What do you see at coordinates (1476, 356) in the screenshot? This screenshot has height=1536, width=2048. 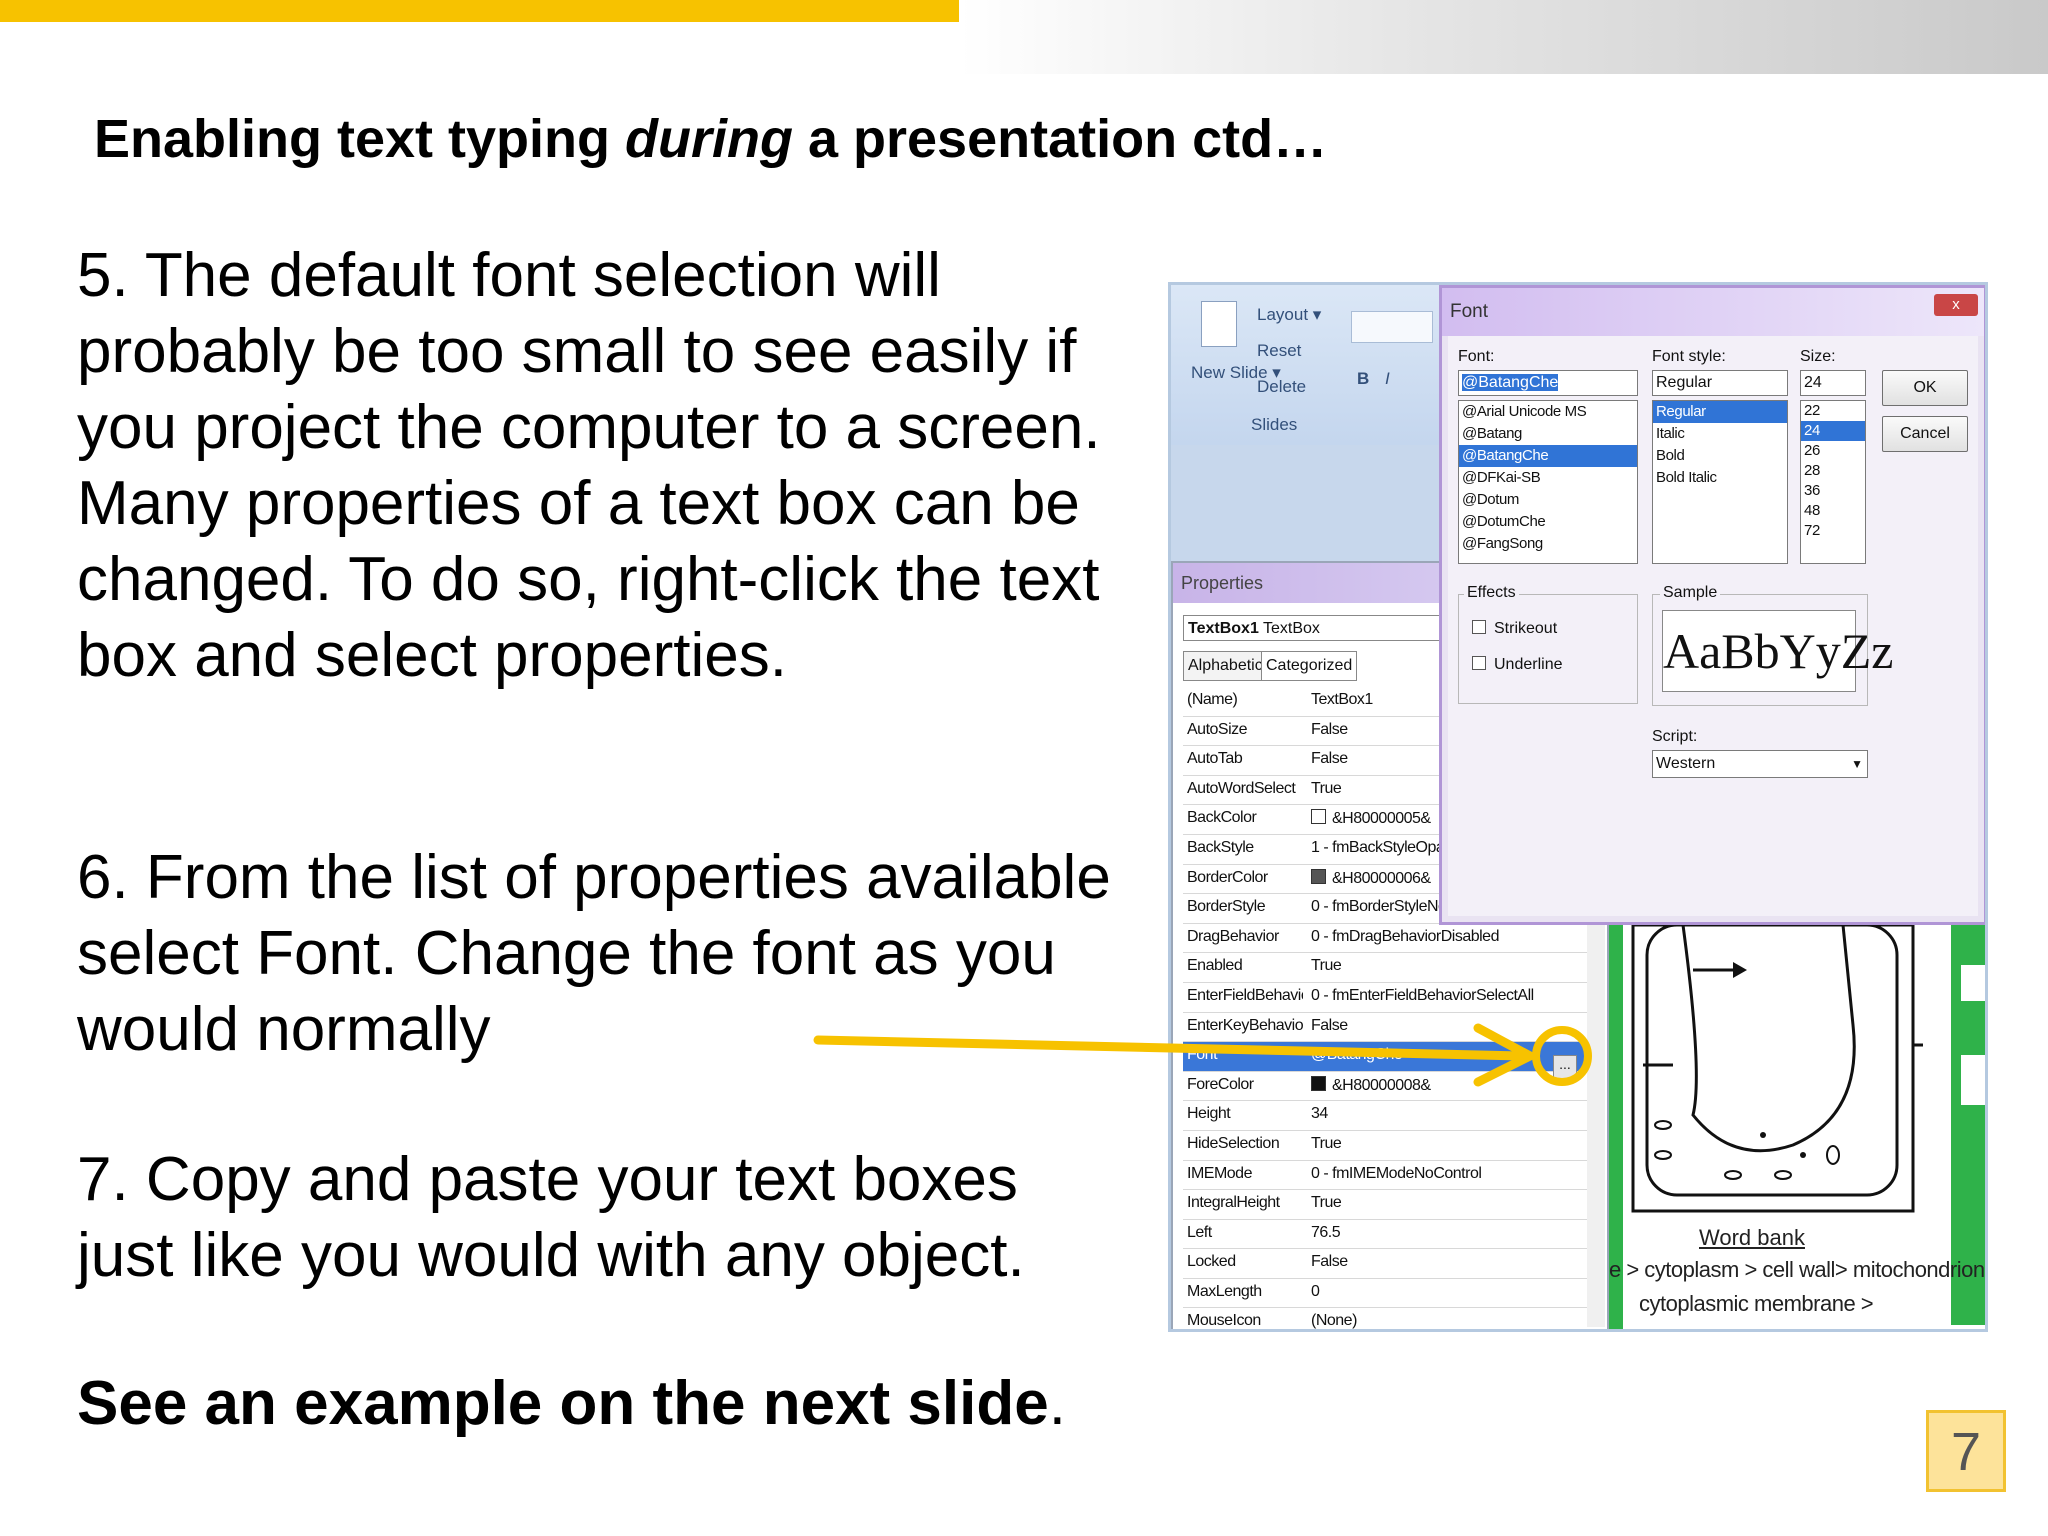 I see `font-label: Font:` at bounding box center [1476, 356].